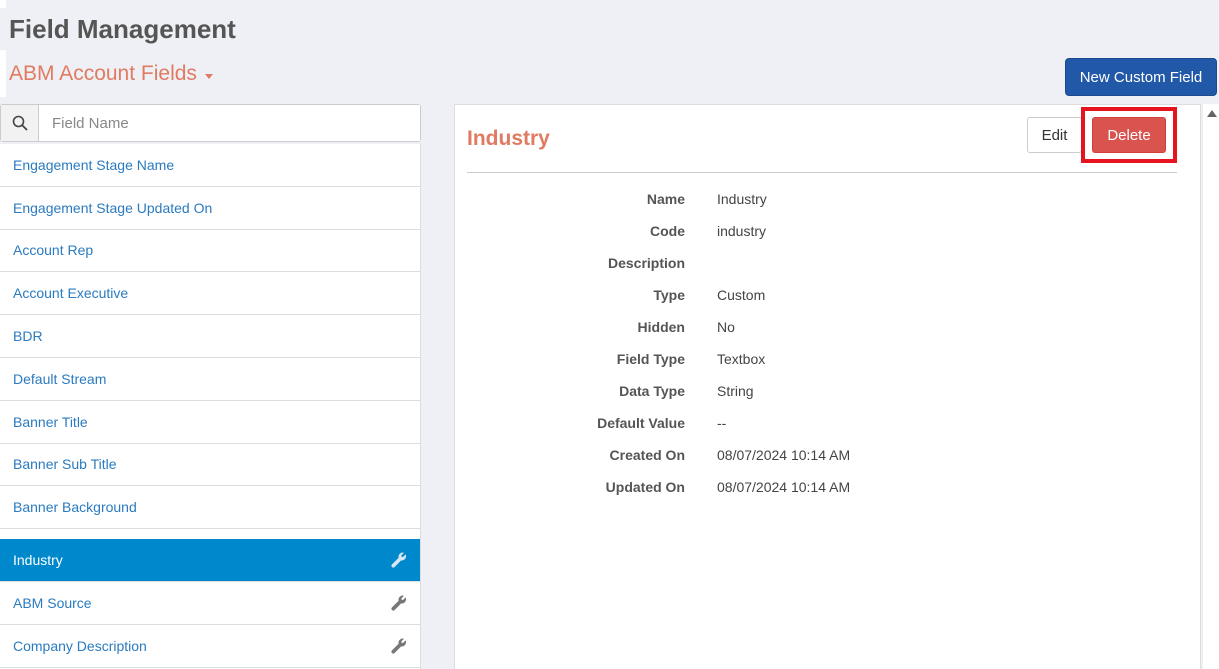 This screenshot has height=669, width=1219. What do you see at coordinates (741, 295) in the screenshot?
I see `property-value: Custom` at bounding box center [741, 295].